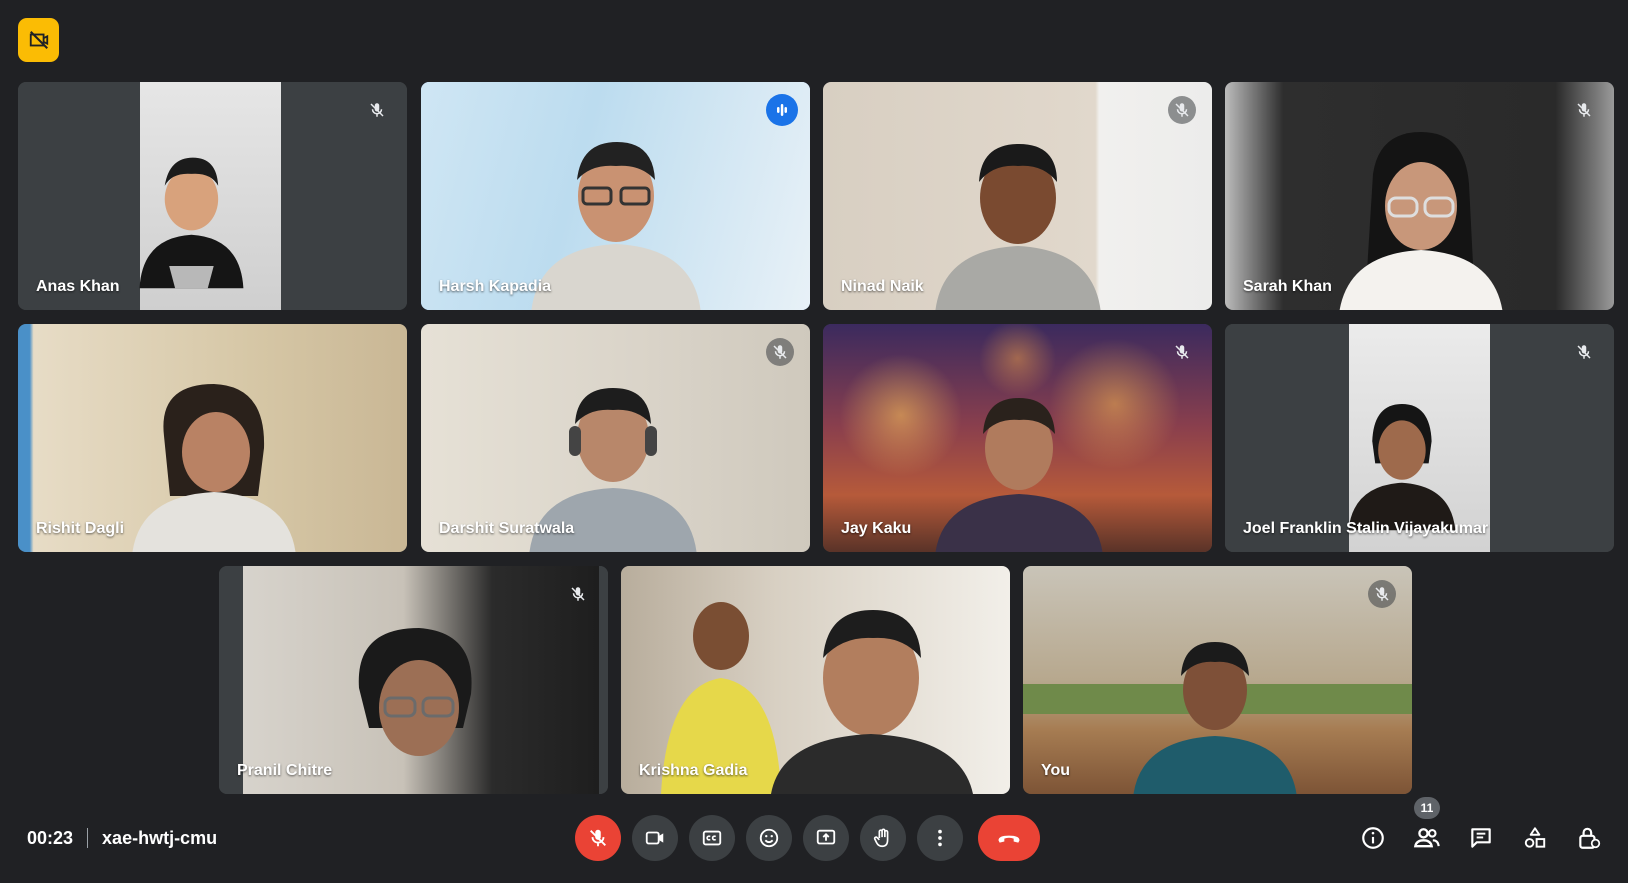 The width and height of the screenshot is (1628, 883). I want to click on host-controls-button, so click(1589, 838).